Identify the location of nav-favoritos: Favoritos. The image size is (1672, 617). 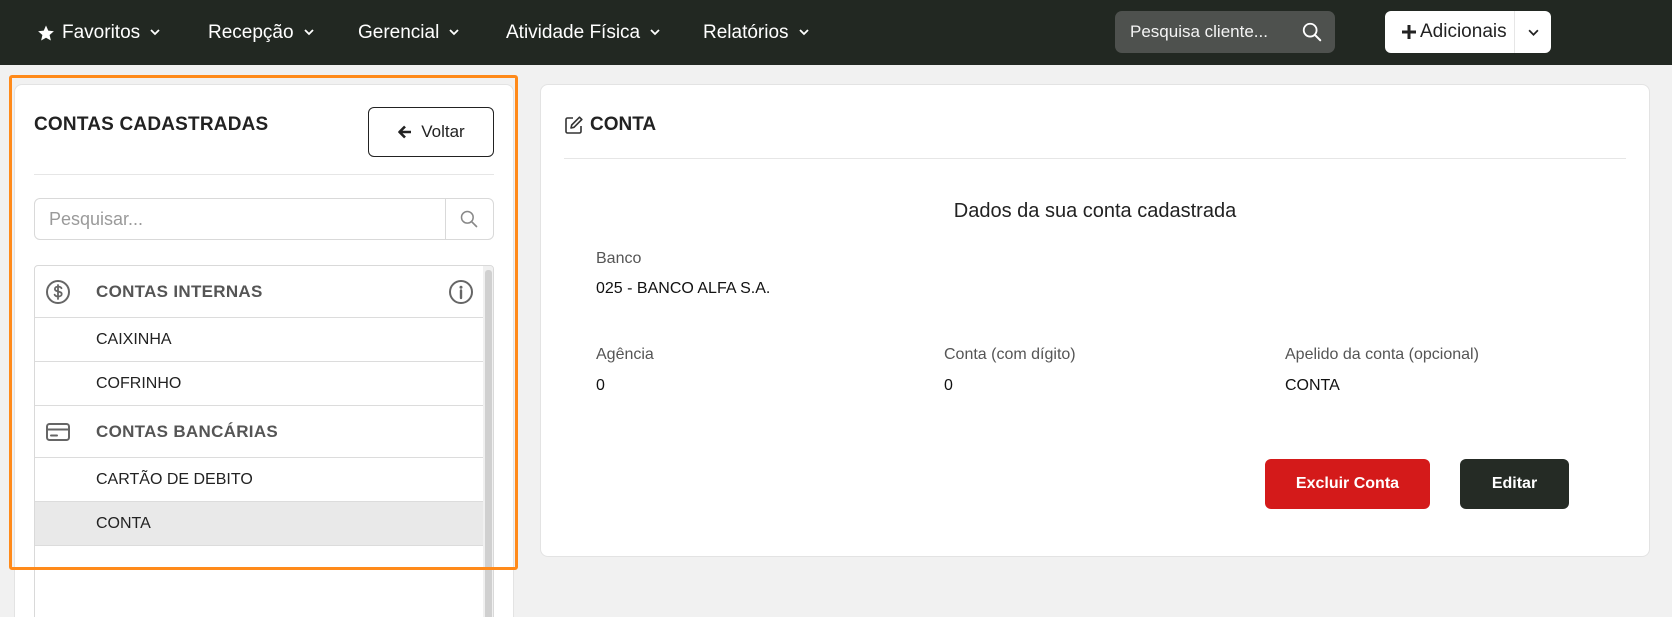
(98, 32).